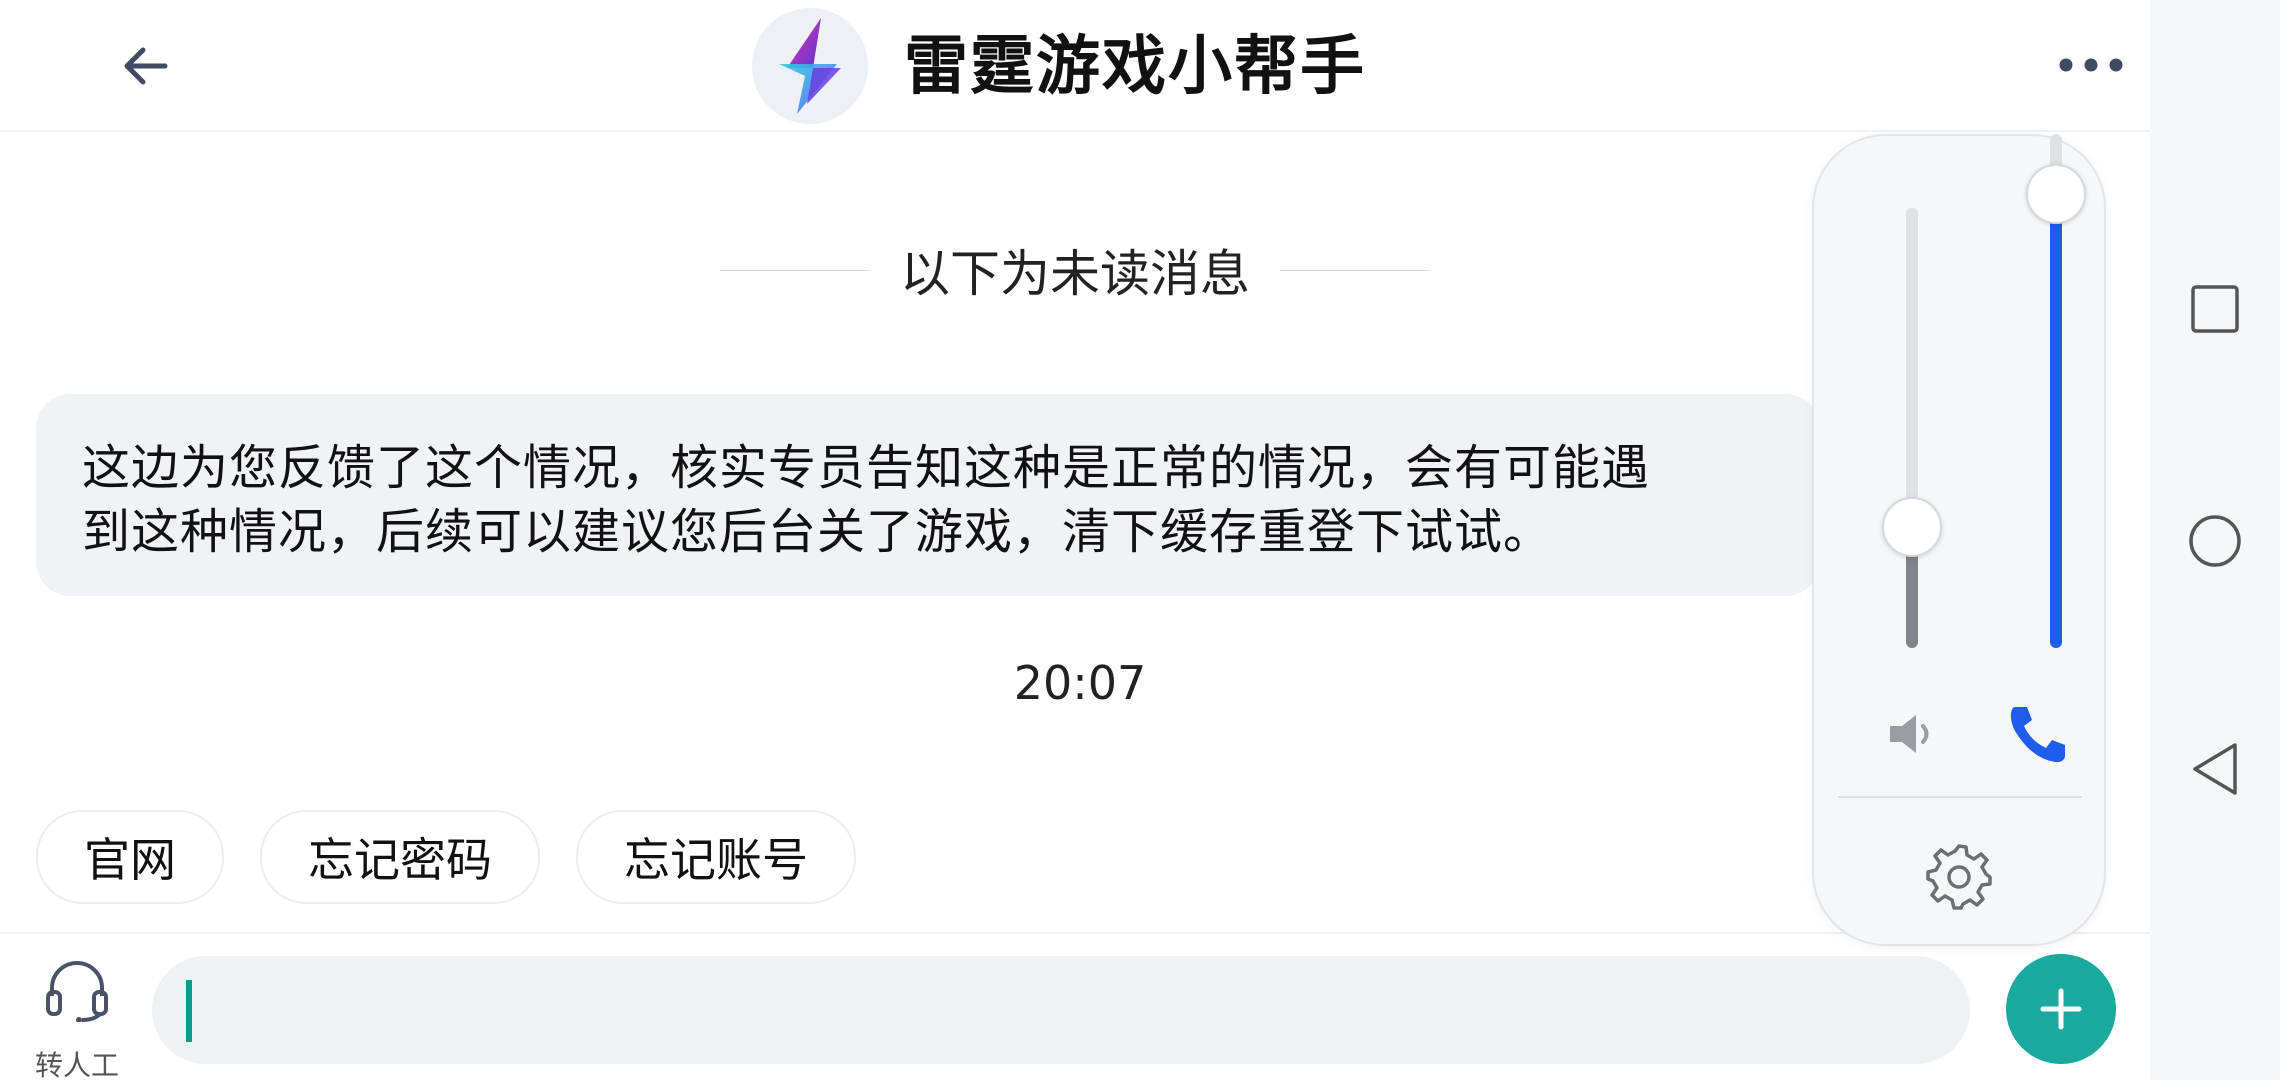  I want to click on phone-icon, so click(2037, 735).